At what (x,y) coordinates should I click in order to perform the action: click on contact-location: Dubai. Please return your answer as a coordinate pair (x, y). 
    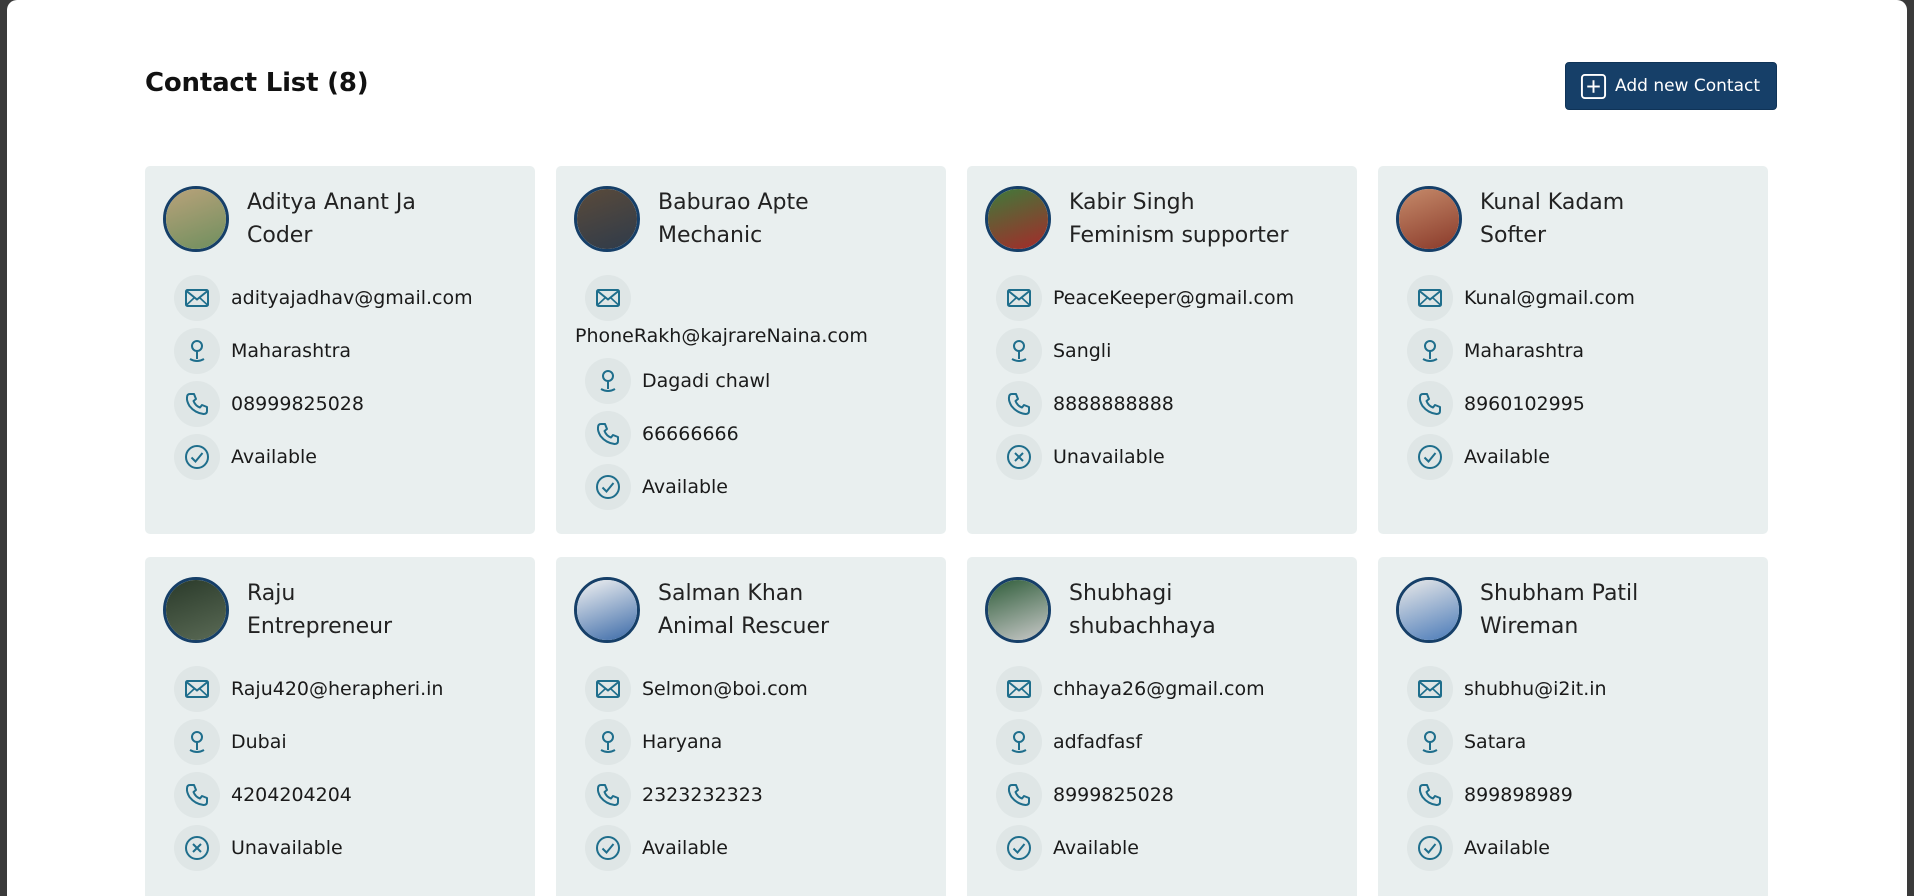
    Looking at the image, I should click on (259, 742).